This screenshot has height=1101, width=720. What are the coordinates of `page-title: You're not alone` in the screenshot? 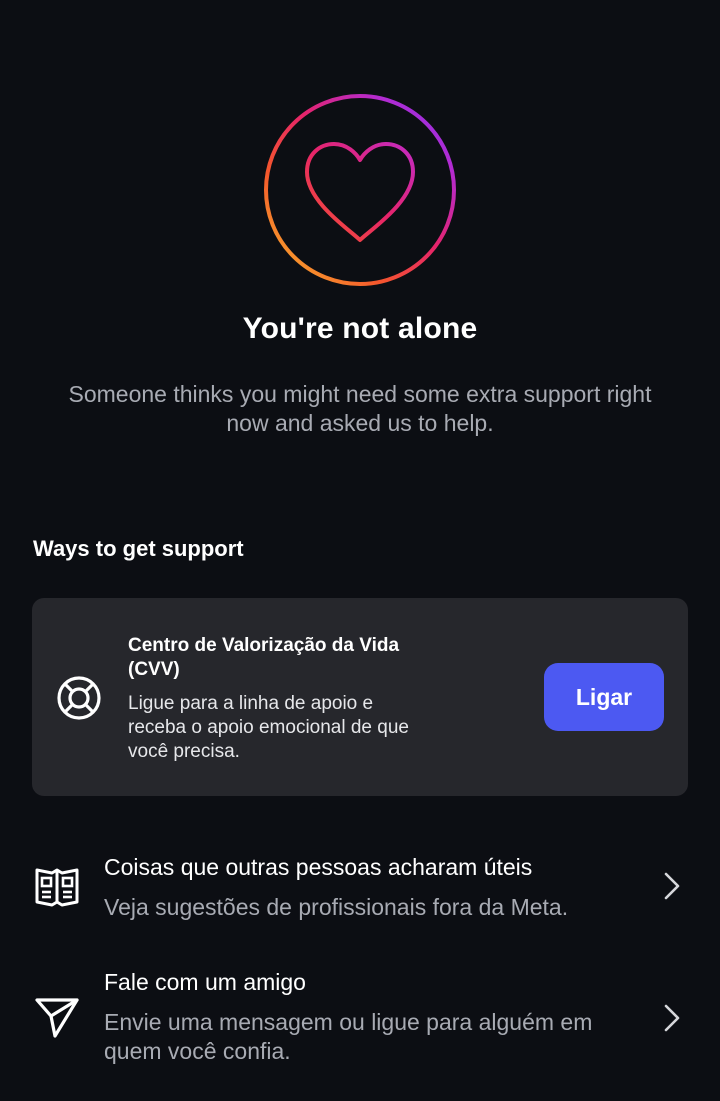 It's located at (360, 328).